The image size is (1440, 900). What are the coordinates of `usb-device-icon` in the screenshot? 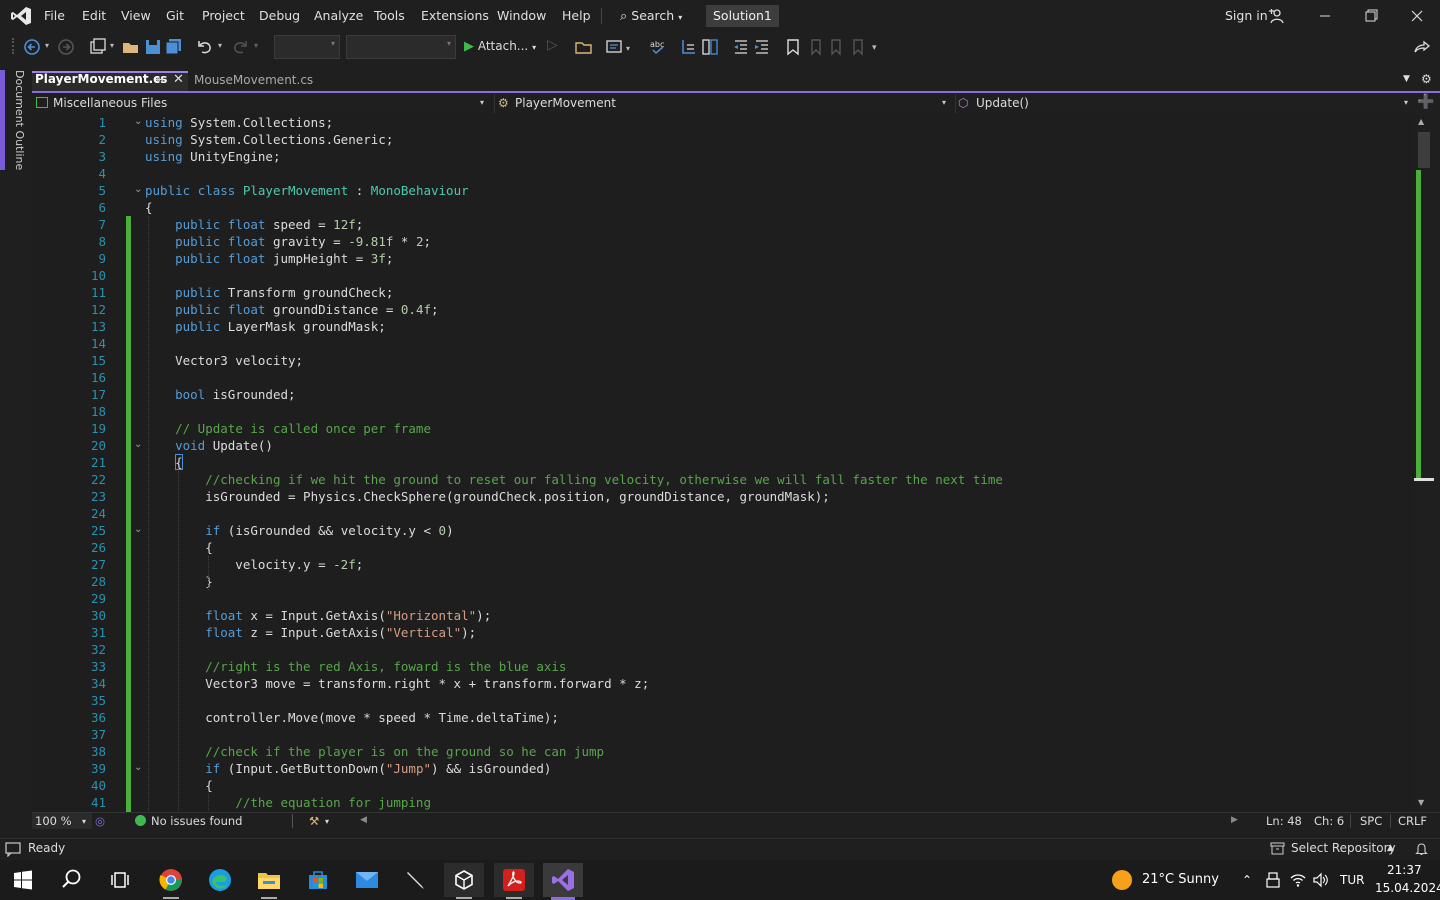 It's located at (1273, 880).